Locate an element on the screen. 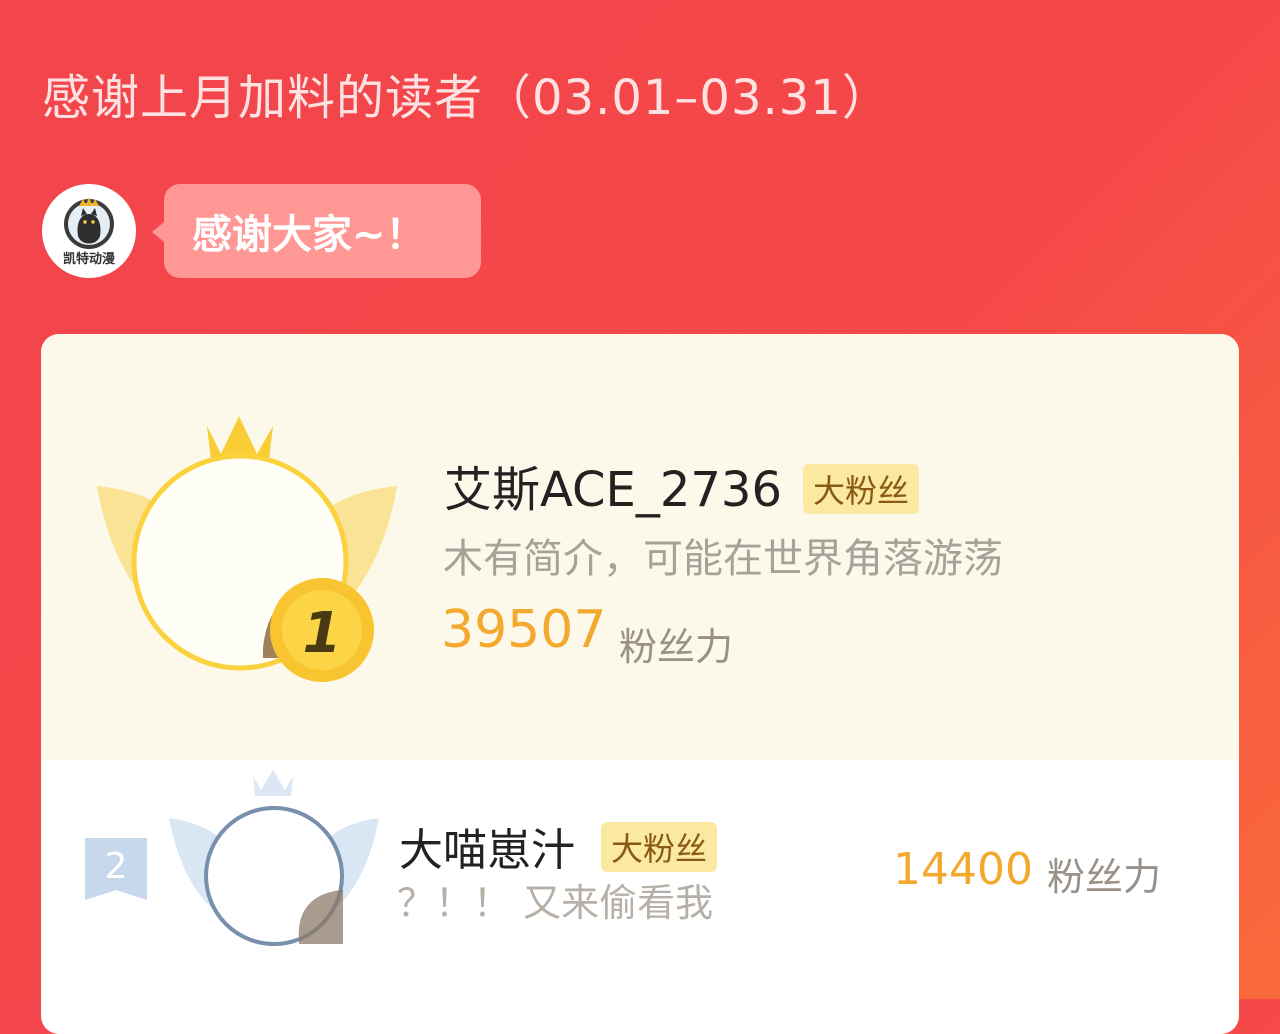  rank-2-score: 14400 is located at coordinates (963, 869).